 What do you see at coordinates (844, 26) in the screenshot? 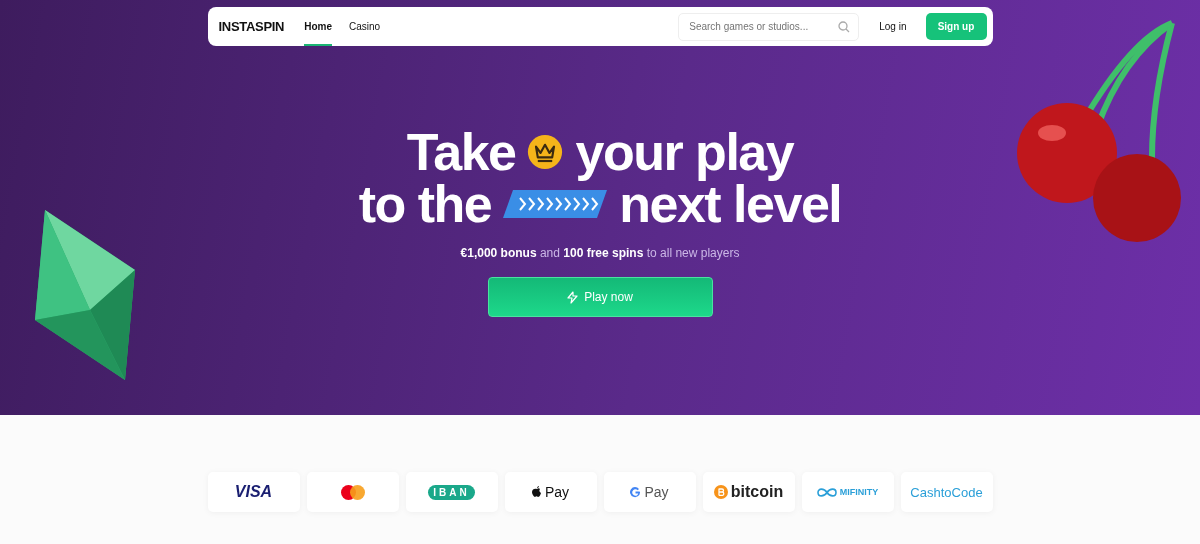
I see `search-icon` at bounding box center [844, 26].